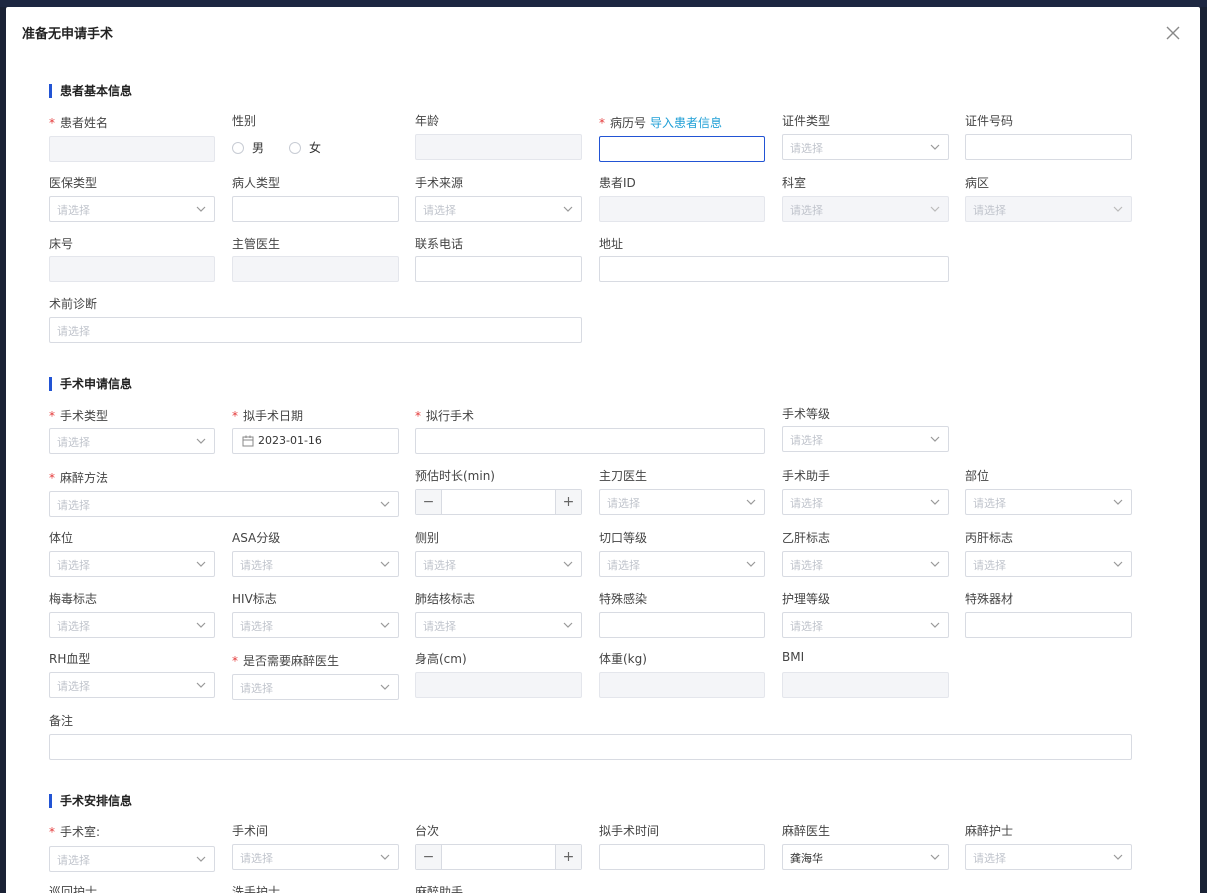 Image resolution: width=1207 pixels, height=893 pixels. Describe the element at coordinates (445, 599) in the screenshot. I see `label-tb: 肺结核标志` at that location.